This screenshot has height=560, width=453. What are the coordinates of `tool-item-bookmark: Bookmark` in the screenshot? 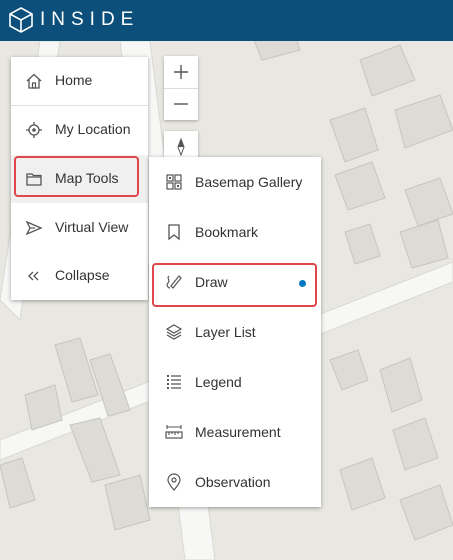 It's located at (235, 232).